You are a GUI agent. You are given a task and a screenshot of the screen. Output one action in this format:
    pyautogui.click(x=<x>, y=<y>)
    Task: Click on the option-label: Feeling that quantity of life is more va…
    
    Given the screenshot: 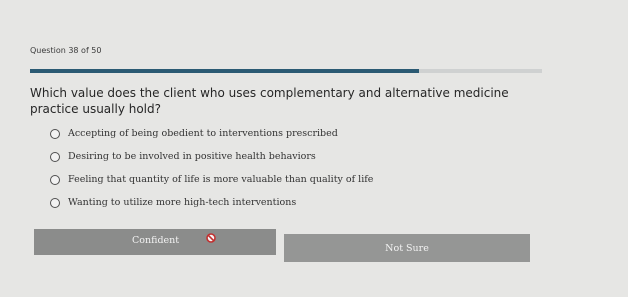 What is the action you would take?
    pyautogui.click(x=221, y=179)
    